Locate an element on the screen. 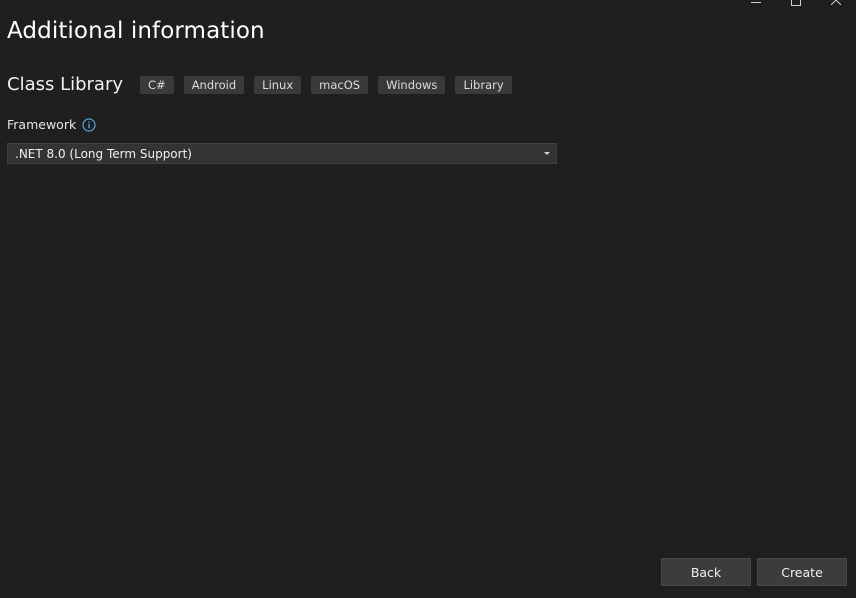  maximize-icon is located at coordinates (796, 3).